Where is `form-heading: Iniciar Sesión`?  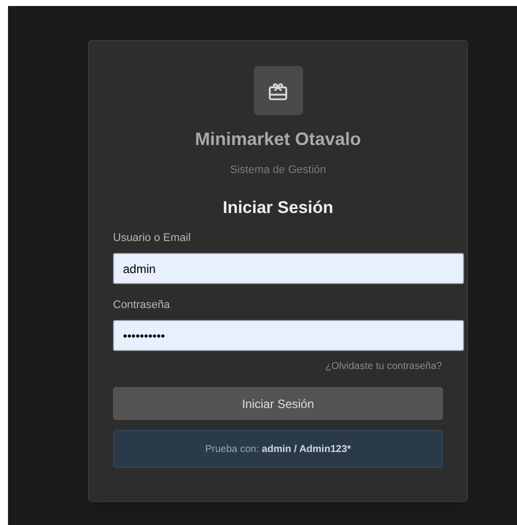
form-heading: Iniciar Sesión is located at coordinates (278, 208).